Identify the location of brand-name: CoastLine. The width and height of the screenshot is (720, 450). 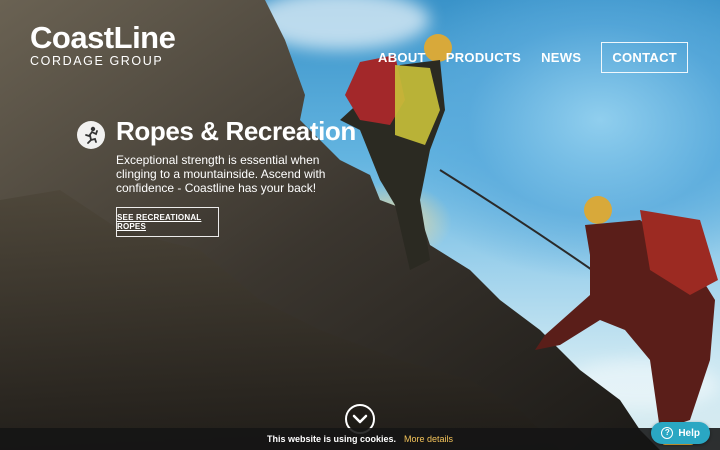
(103, 37).